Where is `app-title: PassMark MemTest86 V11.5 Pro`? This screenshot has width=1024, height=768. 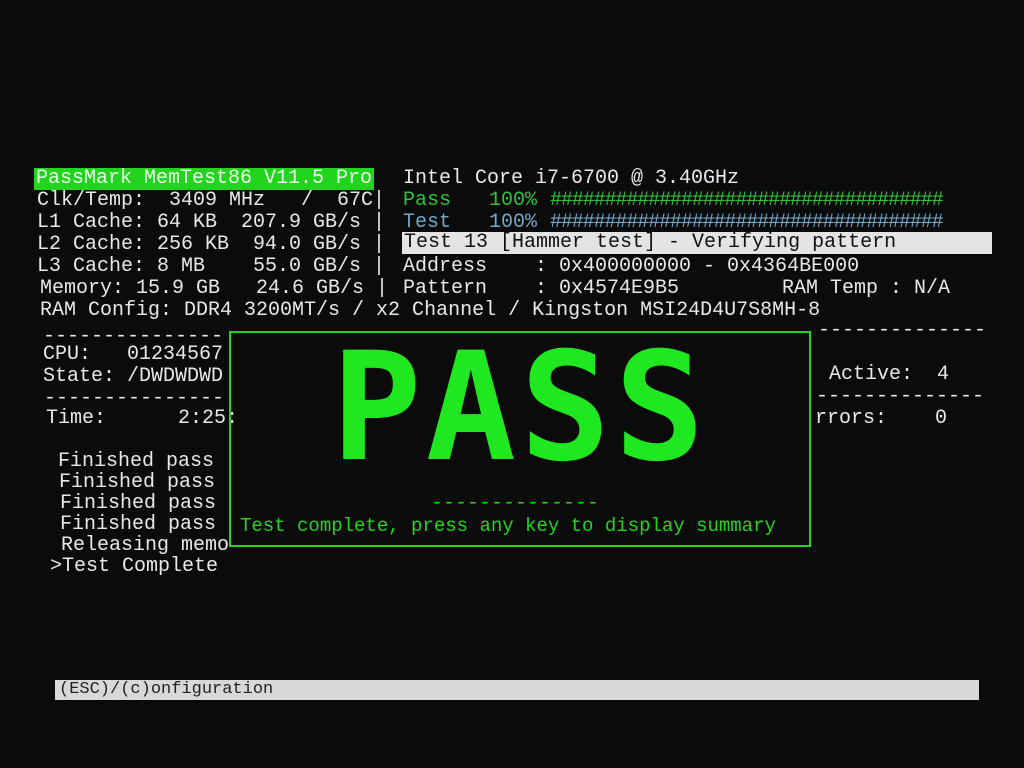
app-title: PassMark MemTest86 V11.5 Pro is located at coordinates (204, 178).